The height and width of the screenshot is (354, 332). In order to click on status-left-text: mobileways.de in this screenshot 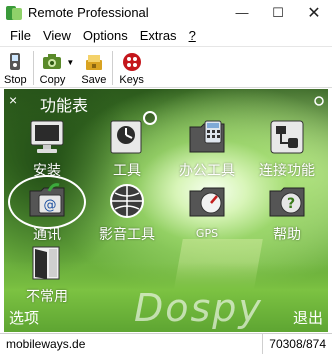, I will do `click(46, 344)`.